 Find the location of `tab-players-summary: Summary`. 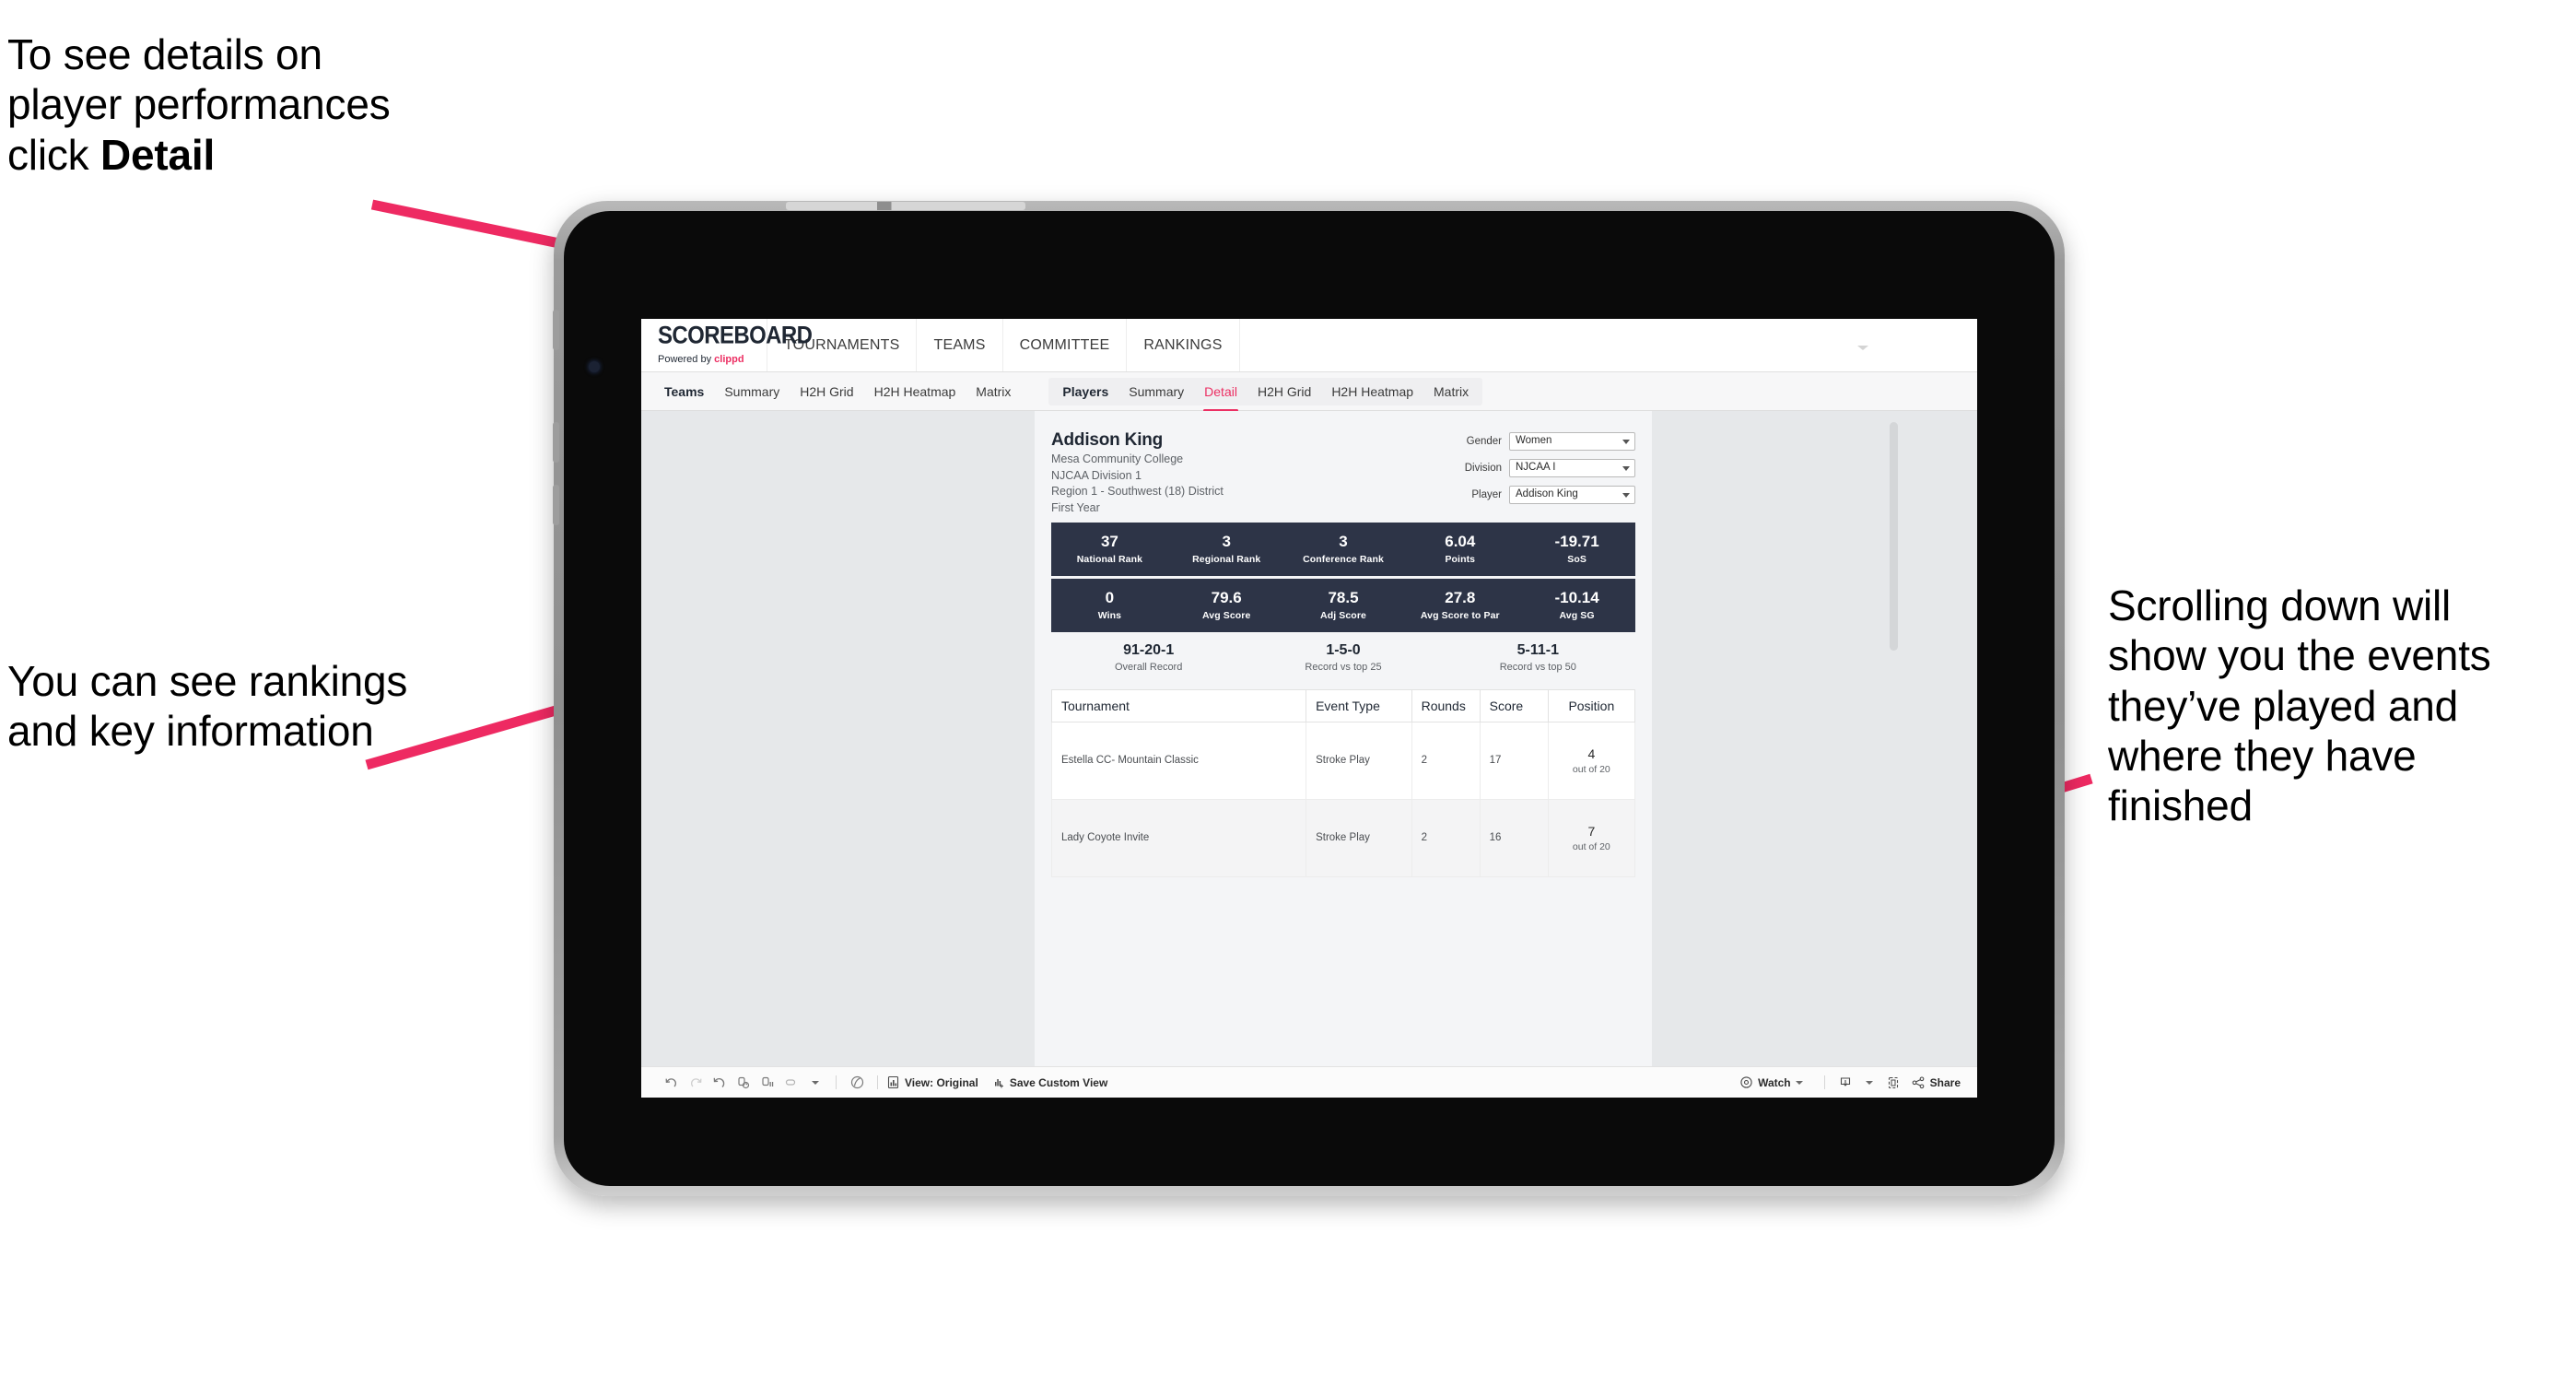

tab-players-summary: Summary is located at coordinates (1156, 391).